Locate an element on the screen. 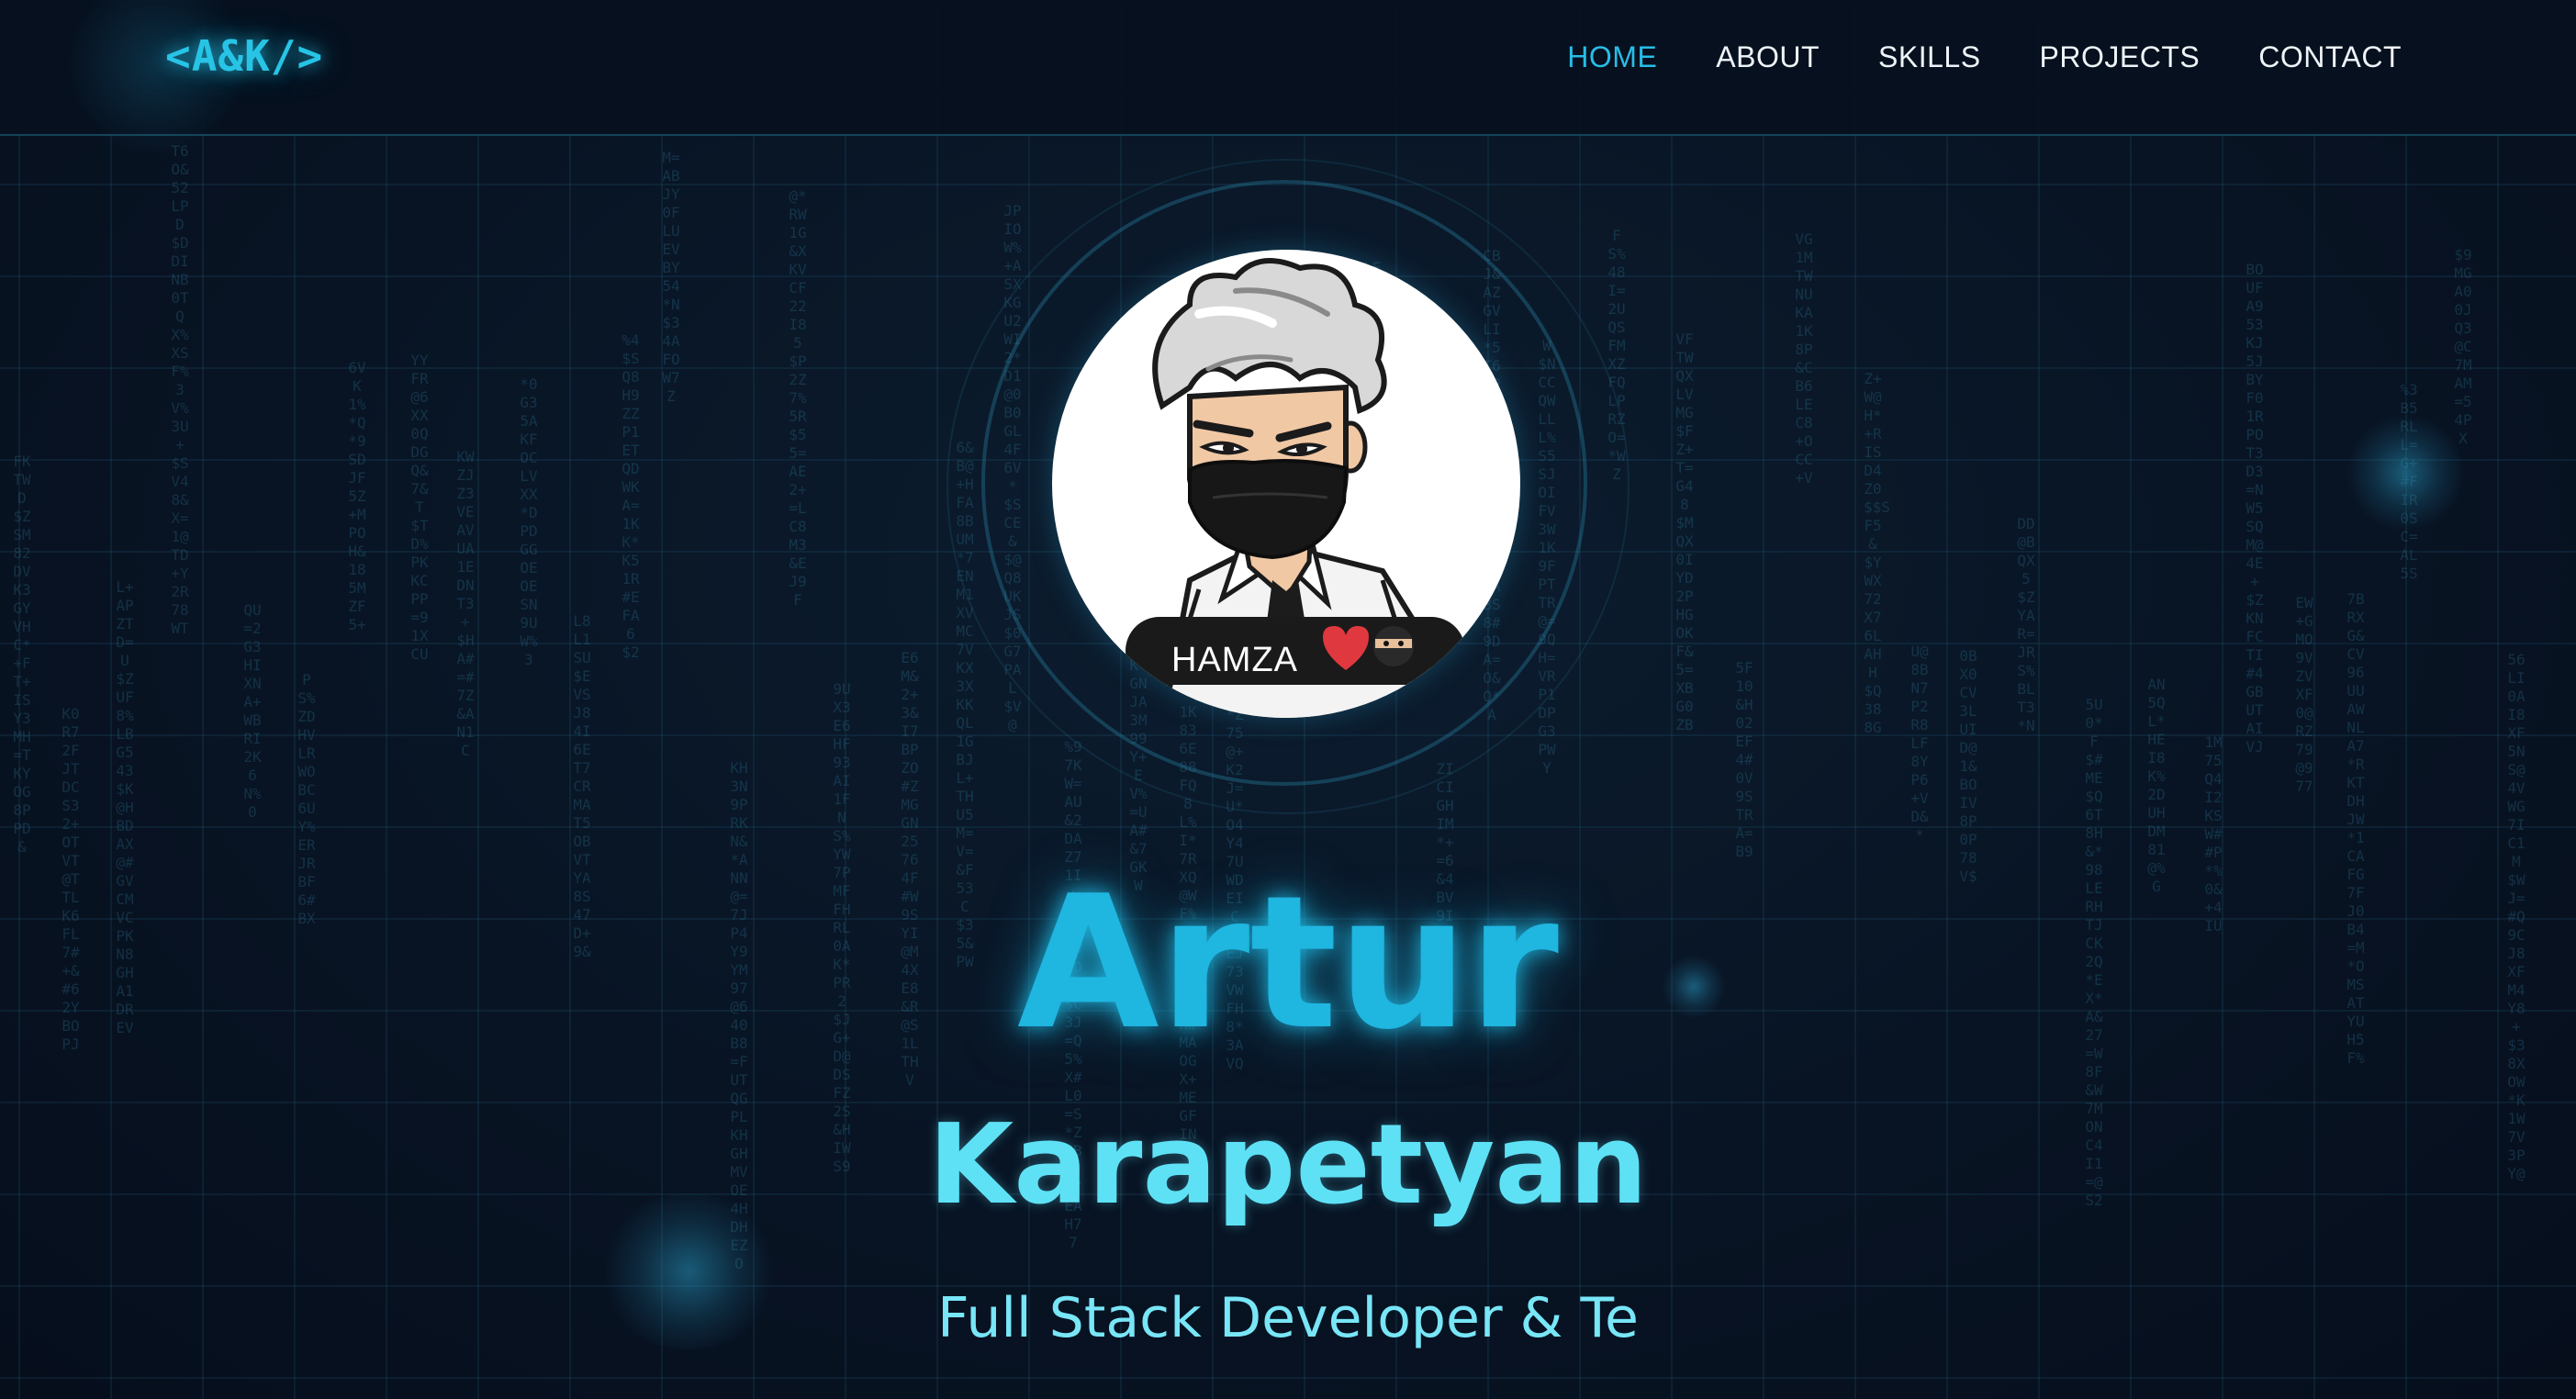 This screenshot has width=2576, height=1399. nav-contact: CONTACT is located at coordinates (2330, 57).